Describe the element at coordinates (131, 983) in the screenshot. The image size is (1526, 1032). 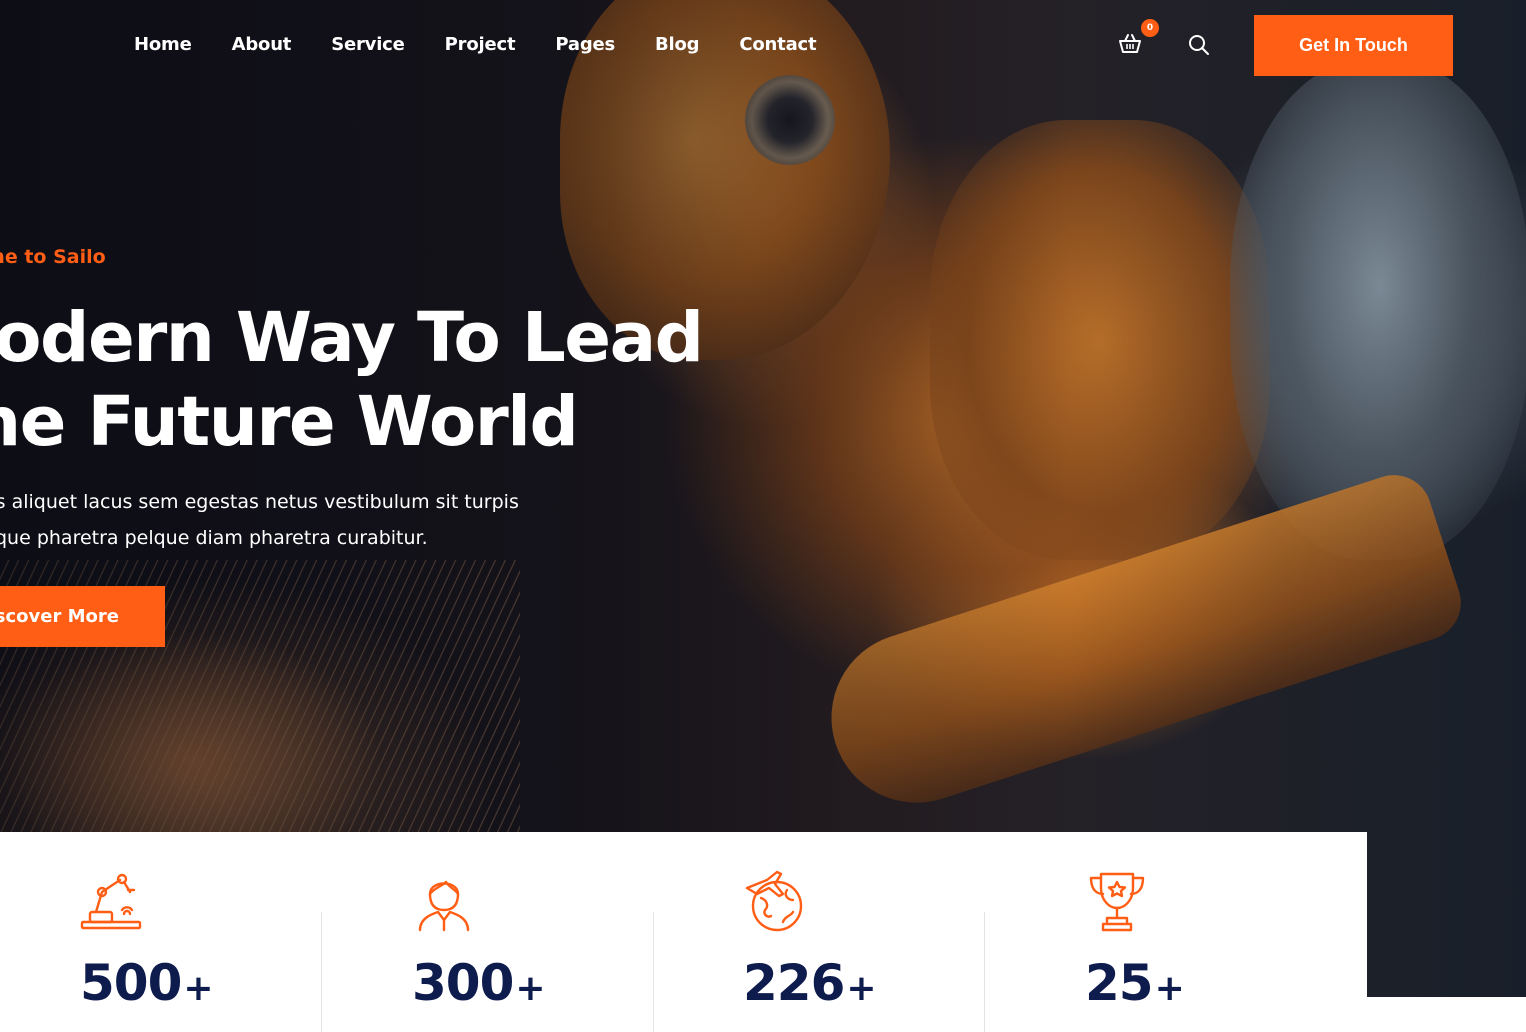
I see `stat-value: 500` at that location.